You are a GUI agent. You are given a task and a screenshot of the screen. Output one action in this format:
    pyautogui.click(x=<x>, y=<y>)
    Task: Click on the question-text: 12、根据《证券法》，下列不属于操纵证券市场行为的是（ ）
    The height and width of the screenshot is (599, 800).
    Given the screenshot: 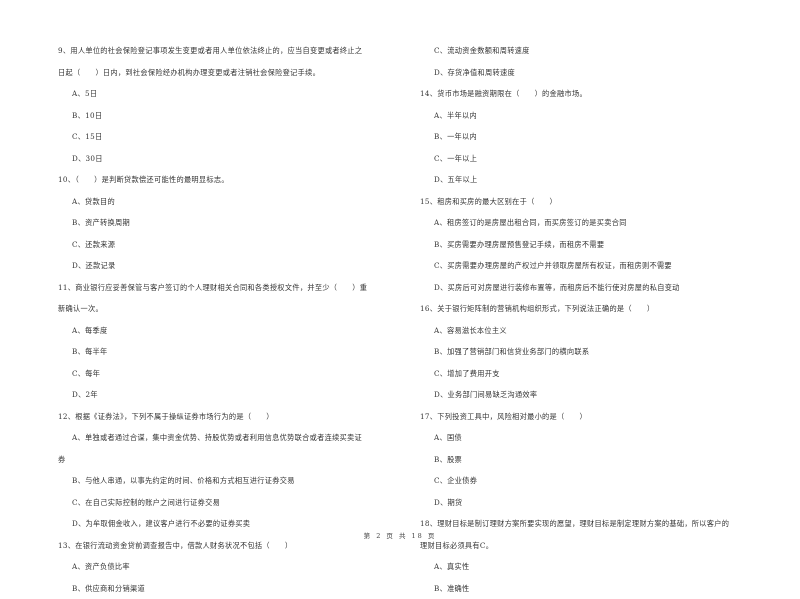 What is the action you would take?
    pyautogui.click(x=230, y=417)
    